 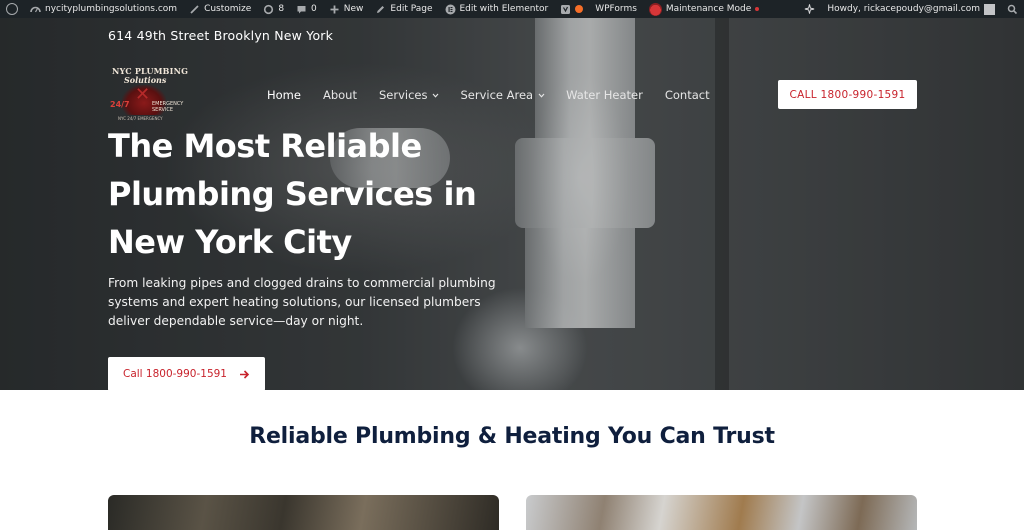 What do you see at coordinates (579, 9) in the screenshot?
I see `seo-status-dot-icon` at bounding box center [579, 9].